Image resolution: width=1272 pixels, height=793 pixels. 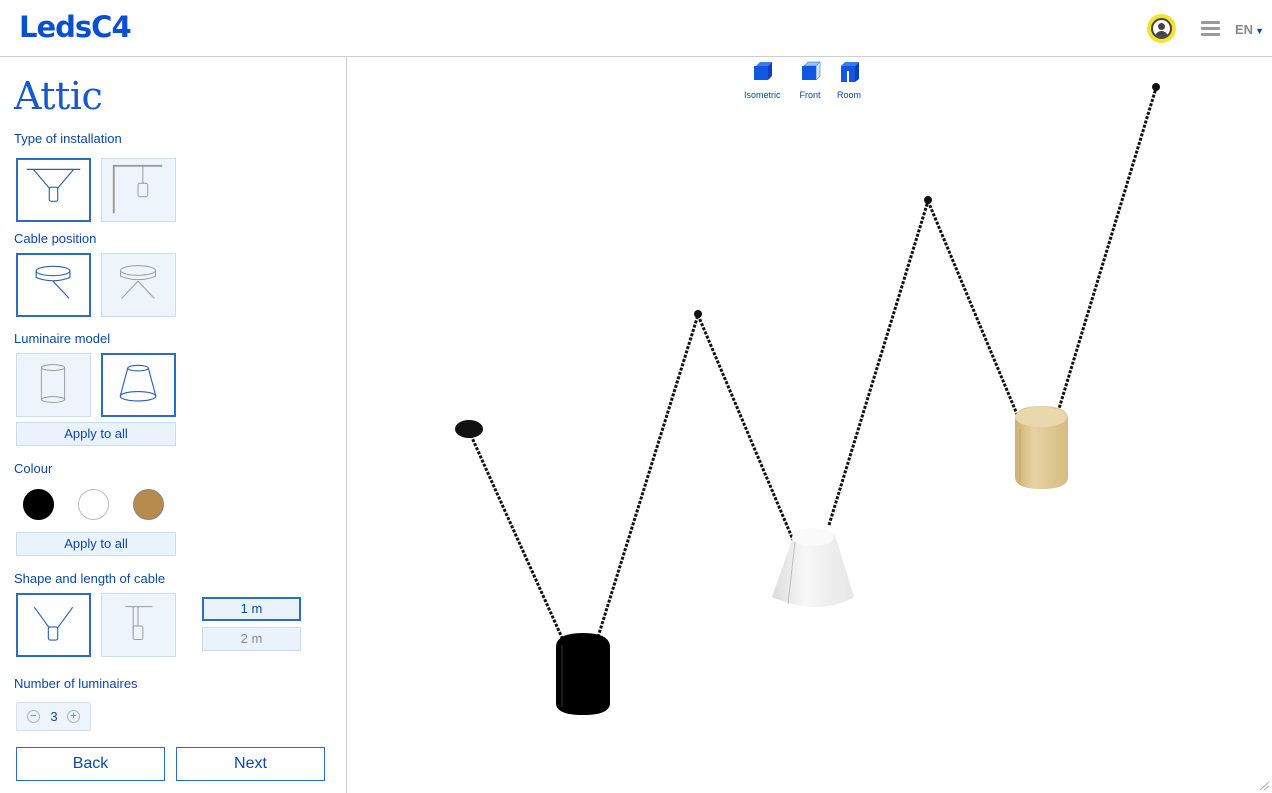 I want to click on cable-length-2m-button: 2 m, so click(x=251, y=639).